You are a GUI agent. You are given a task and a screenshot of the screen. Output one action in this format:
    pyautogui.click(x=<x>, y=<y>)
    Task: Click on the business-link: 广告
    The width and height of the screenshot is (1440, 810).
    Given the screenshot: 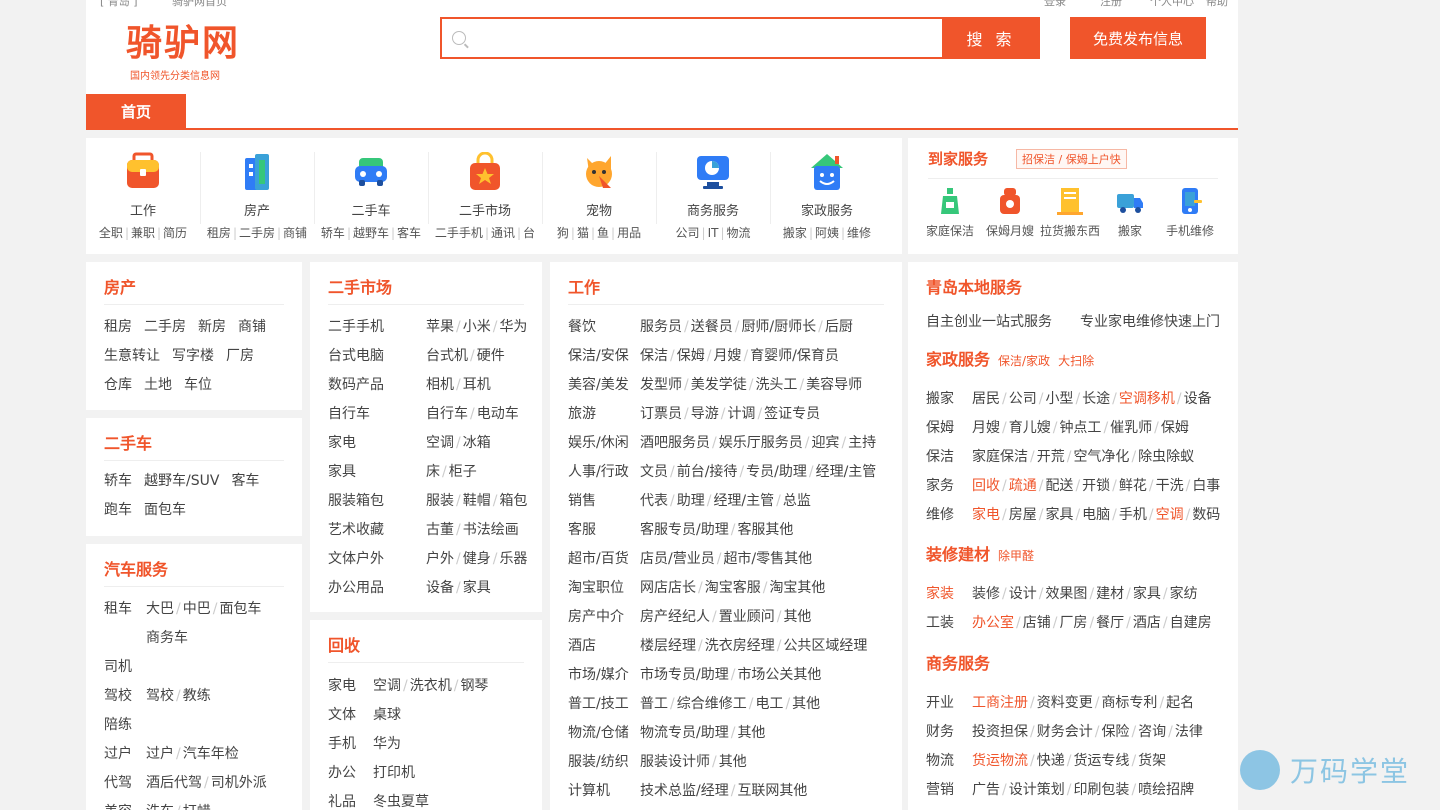 What is the action you would take?
    pyautogui.click(x=986, y=790)
    